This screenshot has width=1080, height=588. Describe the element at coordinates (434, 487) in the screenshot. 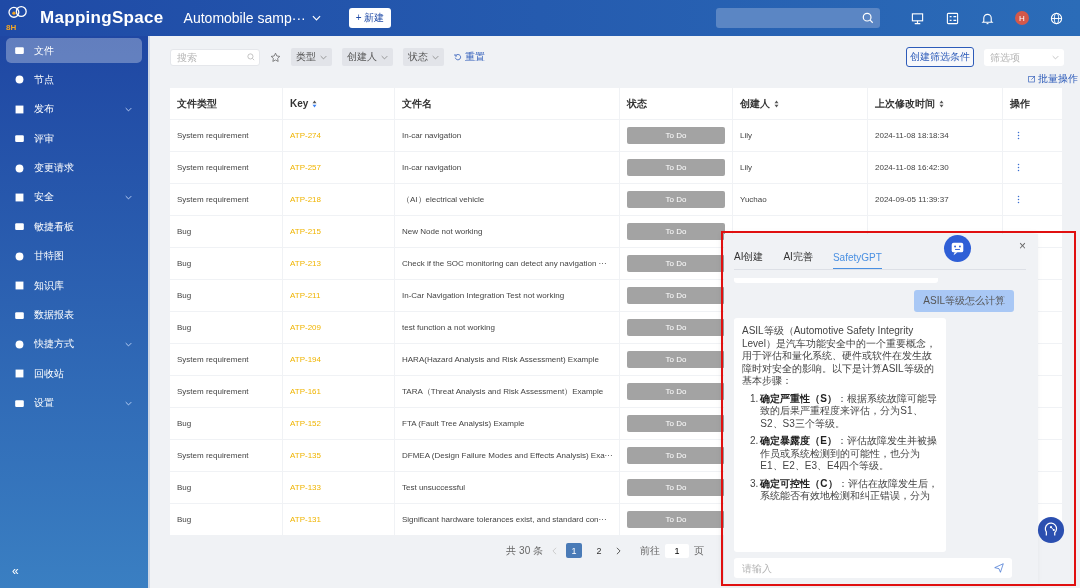

I see `table-cell: Test unsuccessful` at that location.